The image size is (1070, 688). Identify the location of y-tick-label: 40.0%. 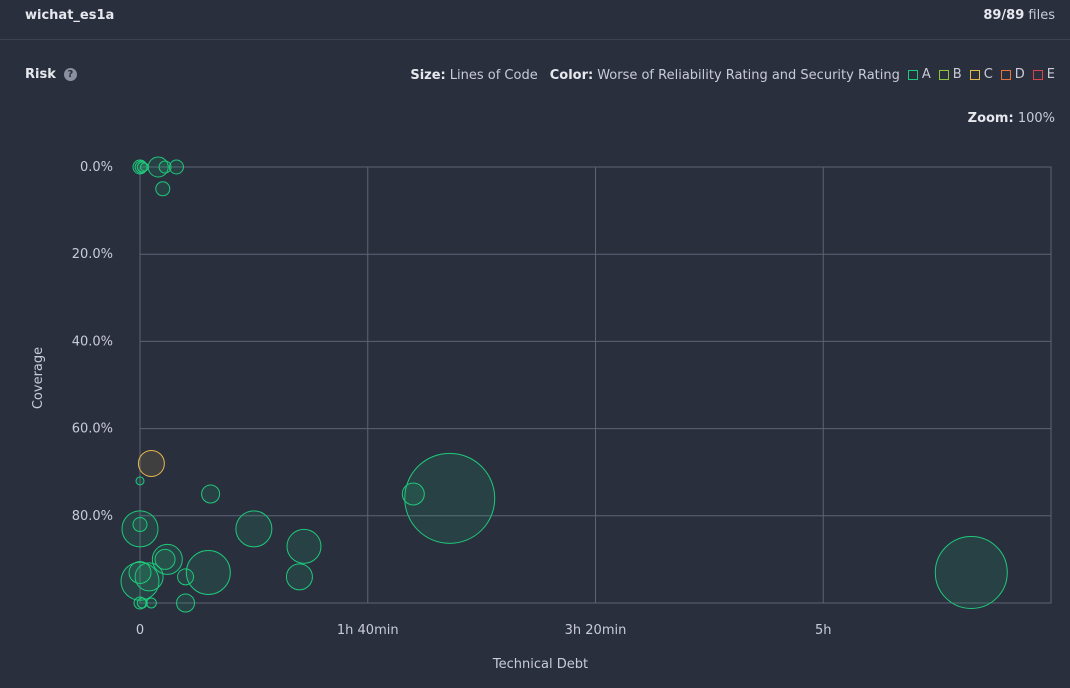
(92, 341).